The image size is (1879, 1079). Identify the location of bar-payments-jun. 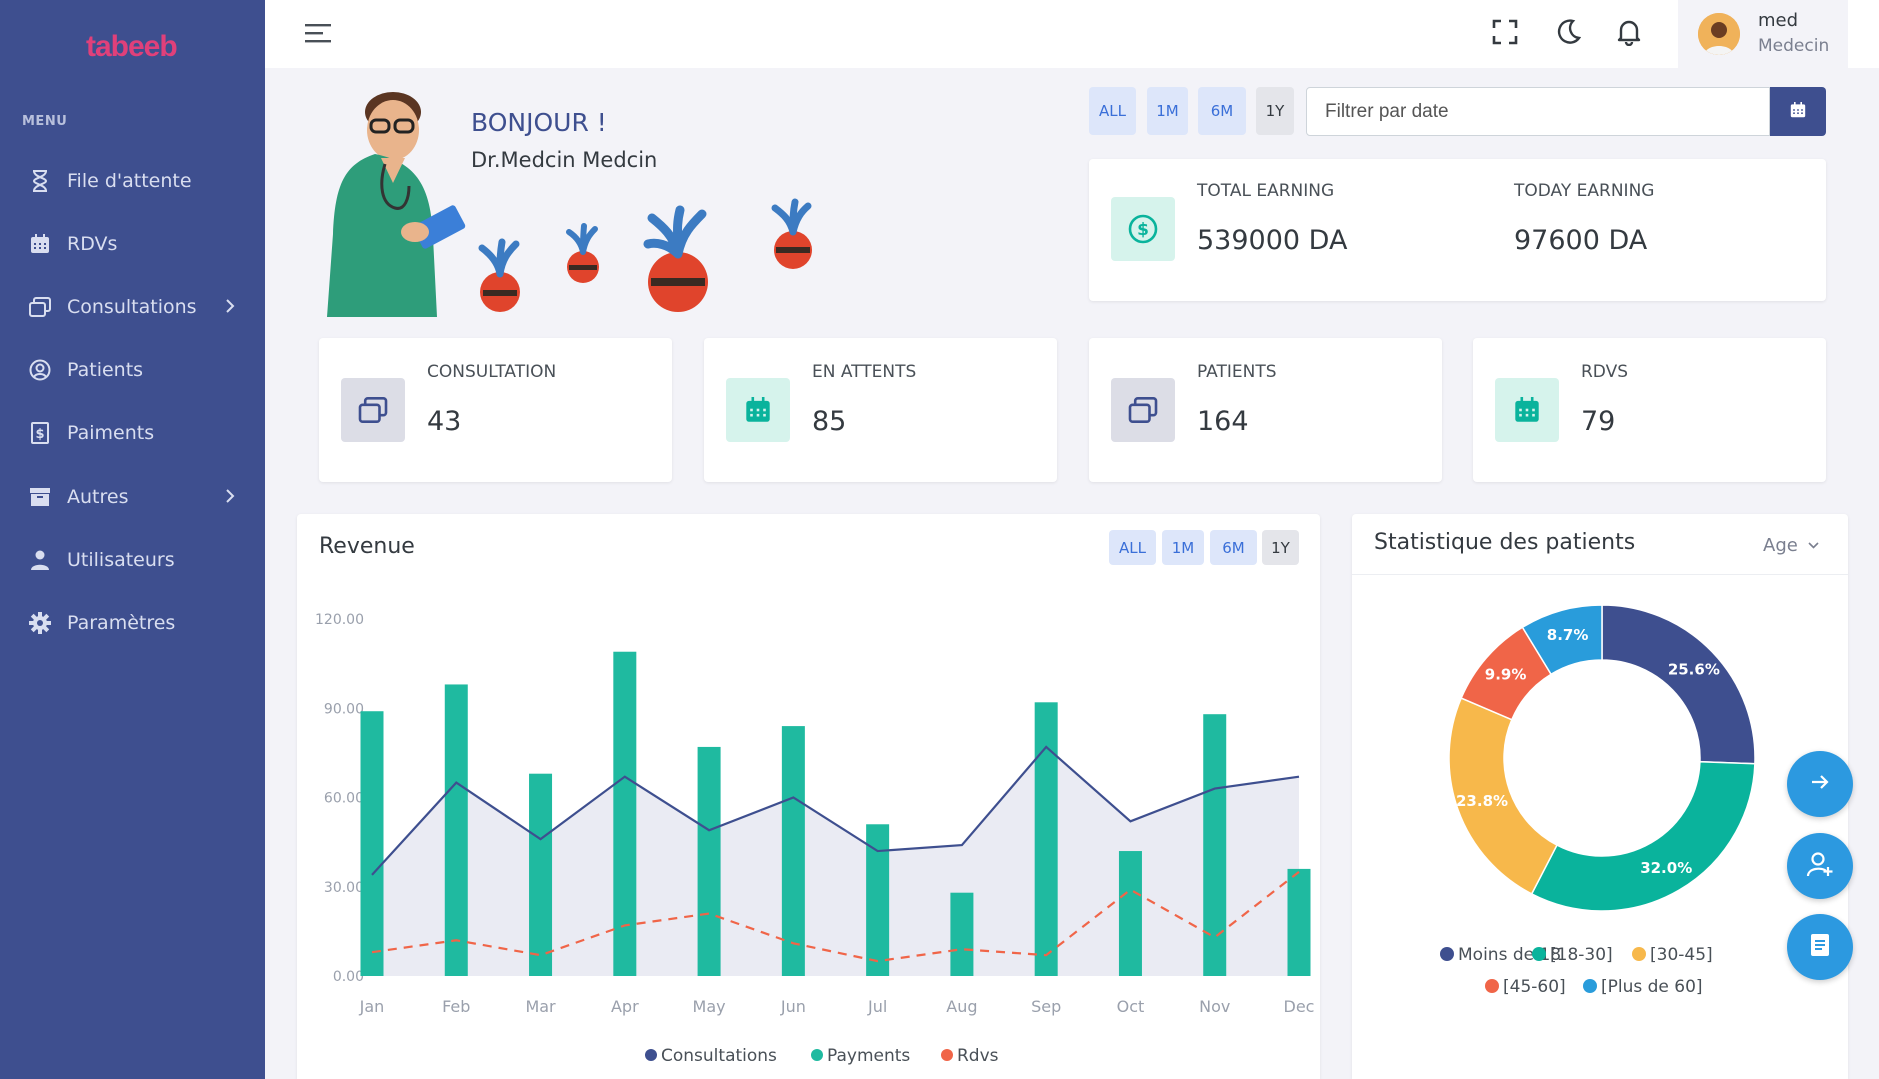
(793, 851).